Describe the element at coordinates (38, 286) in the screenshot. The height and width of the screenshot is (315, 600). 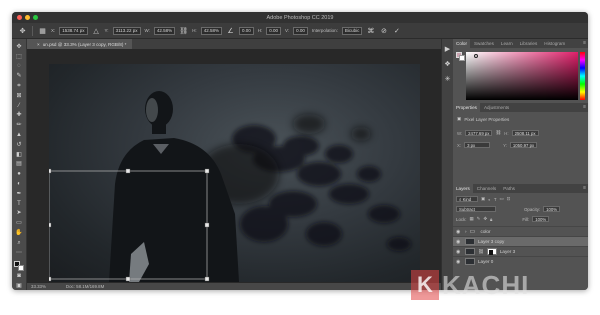
I see `zoom-level: 33.33%` at that location.